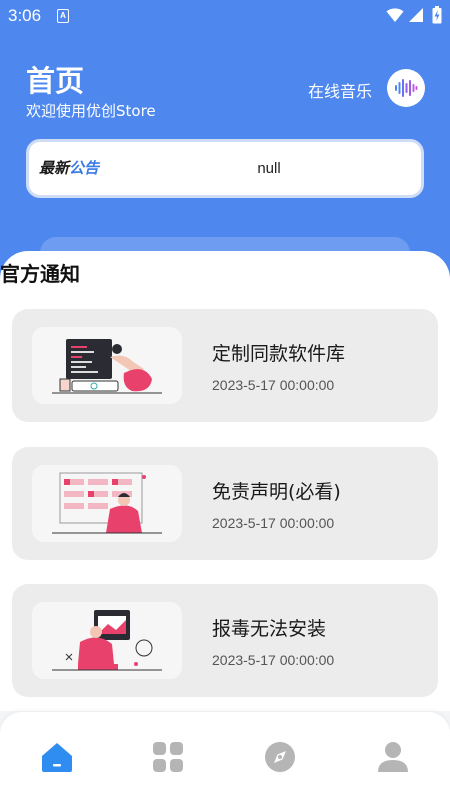 The height and width of the screenshot is (800, 450). I want to click on signal-icon, so click(416, 15).